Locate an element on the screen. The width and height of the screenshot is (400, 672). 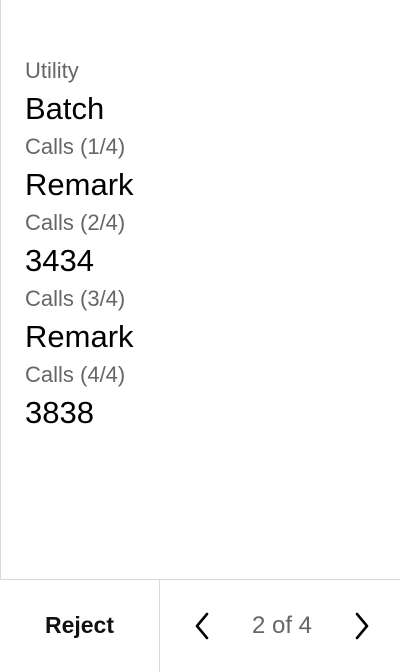
field-utility: Utility Batch is located at coordinates (201, 96).